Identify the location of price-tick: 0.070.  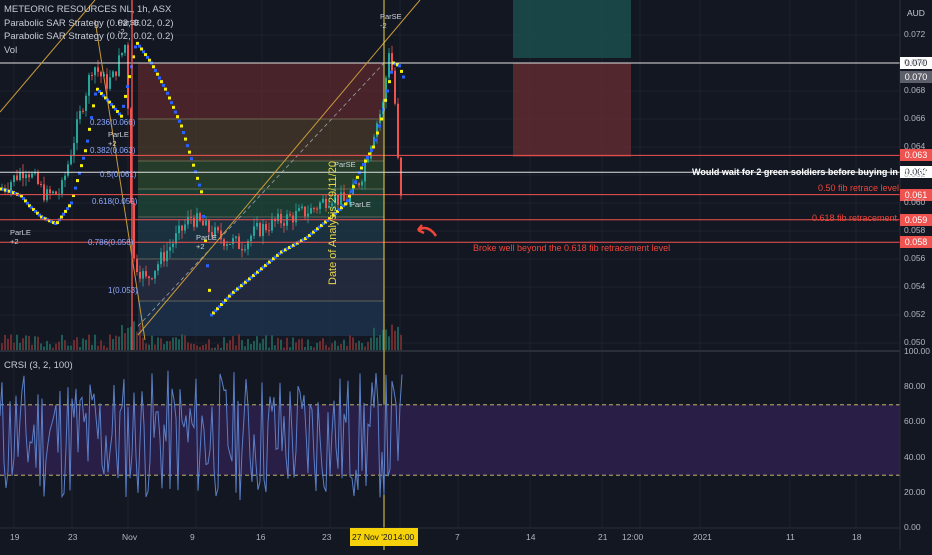
(915, 62).